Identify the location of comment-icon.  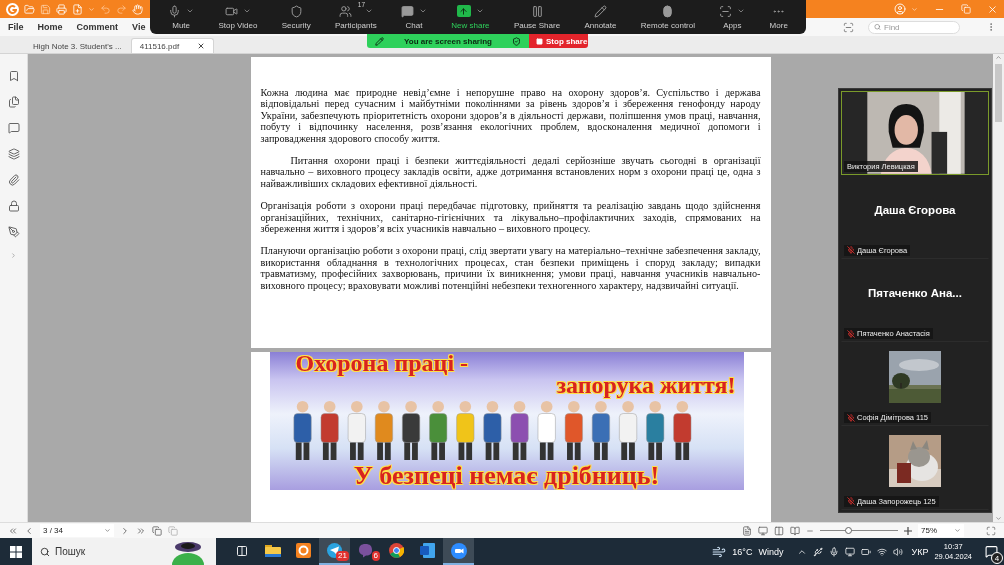
(13, 128).